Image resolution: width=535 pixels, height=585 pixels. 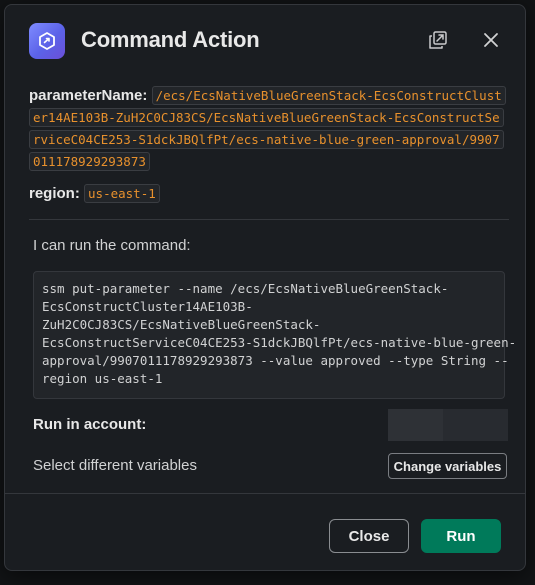 What do you see at coordinates (170, 39) in the screenshot?
I see `dialog-title: Command Action` at bounding box center [170, 39].